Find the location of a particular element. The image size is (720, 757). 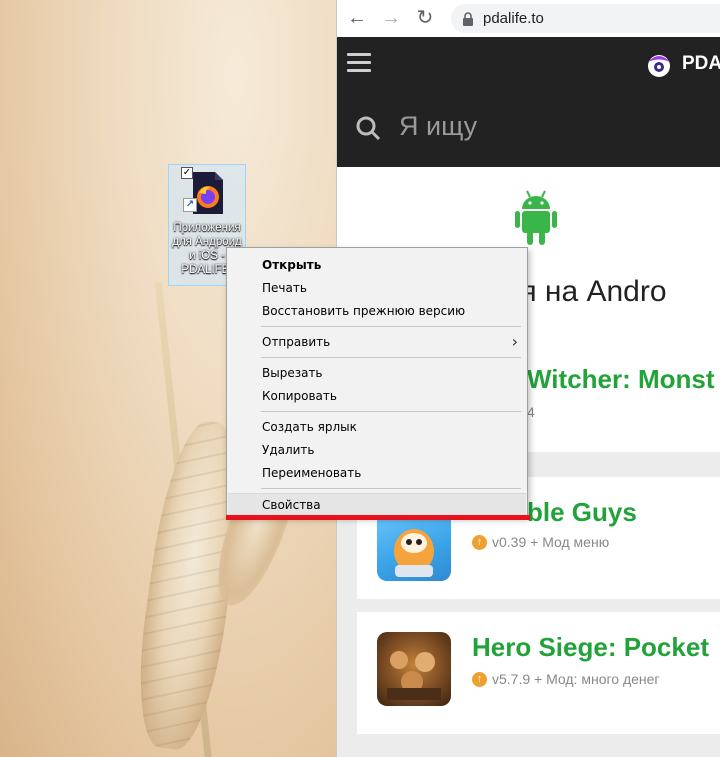

search-input: Я ищу is located at coordinates (438, 126).